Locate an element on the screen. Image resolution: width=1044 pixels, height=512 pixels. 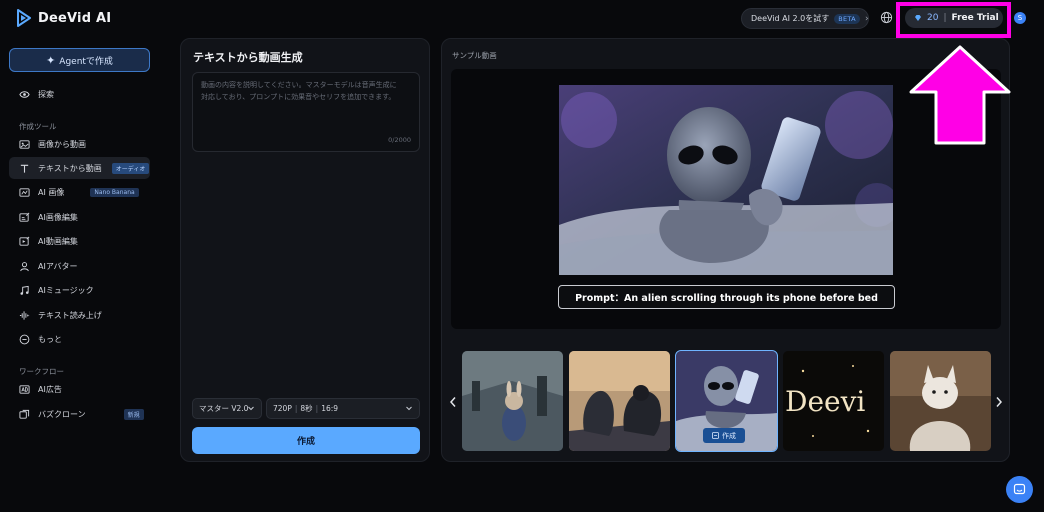
prompt-placeholder-line-2: 対応しており、プロンプトに効果音やセリフを追加できます。 is located at coordinates (298, 97).